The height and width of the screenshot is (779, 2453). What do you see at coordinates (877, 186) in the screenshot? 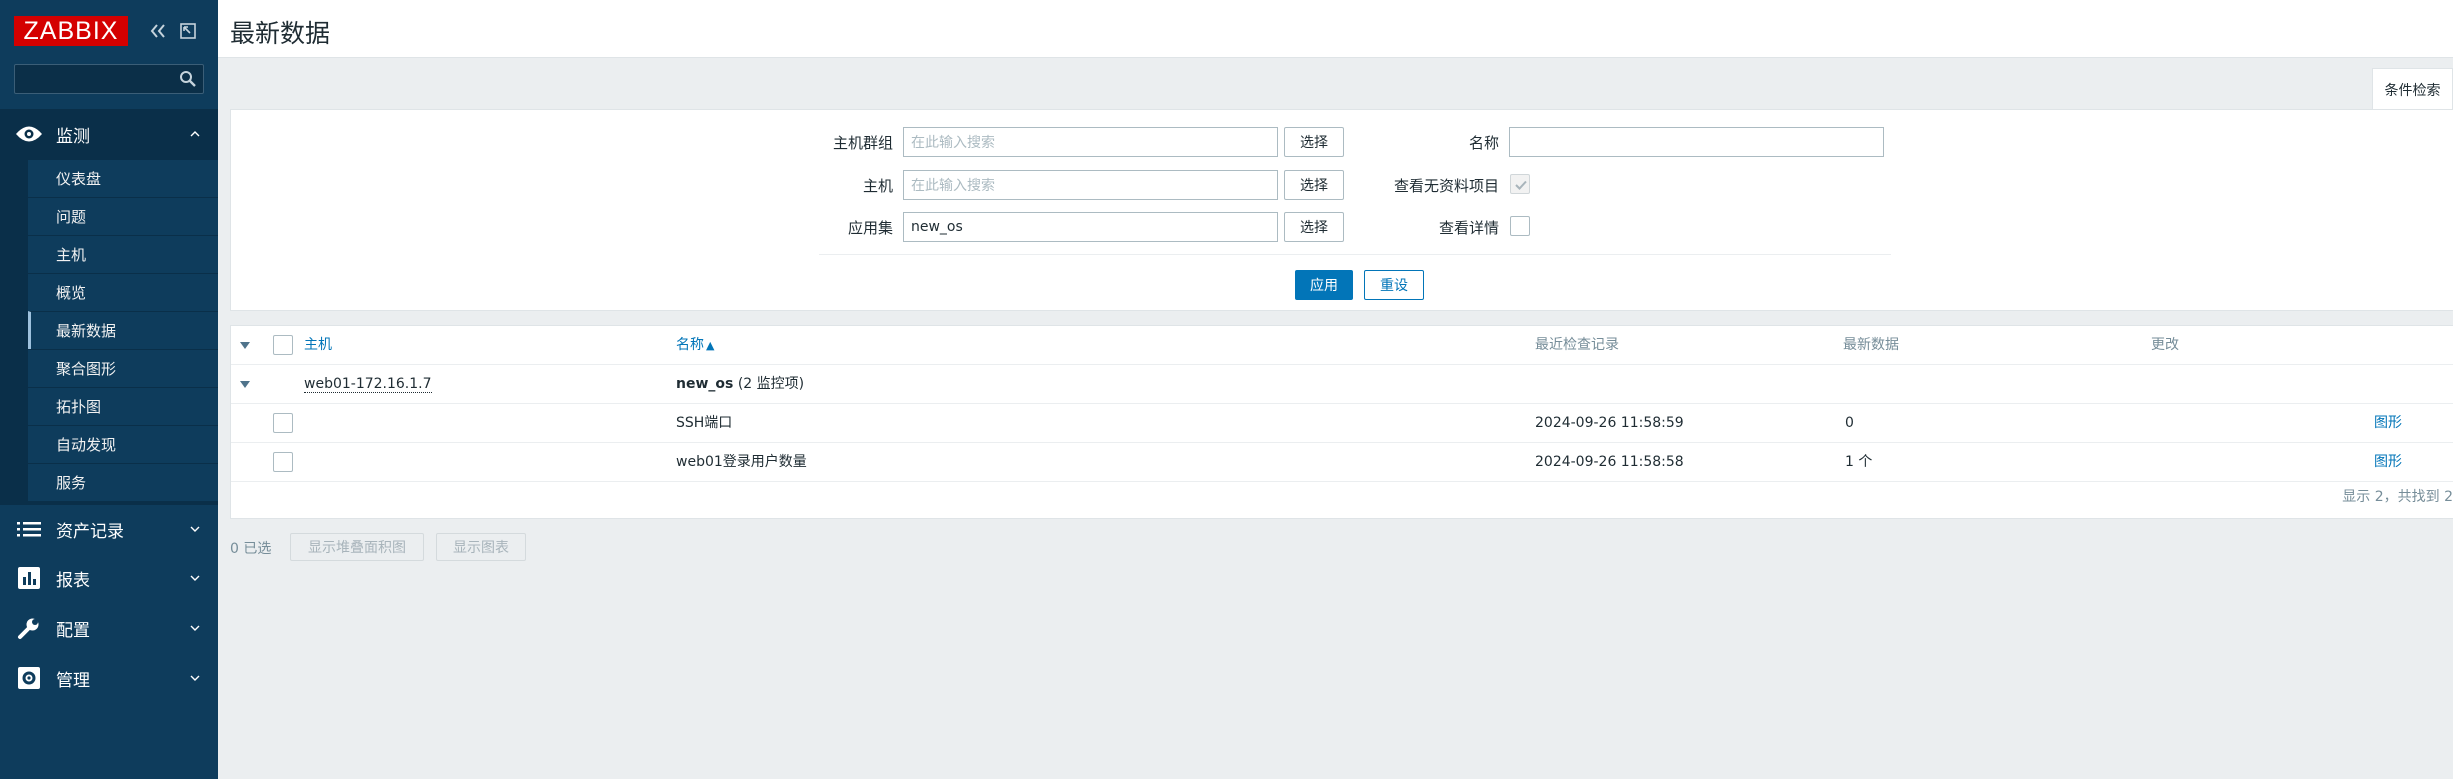
I see `host-label: 主机` at bounding box center [877, 186].